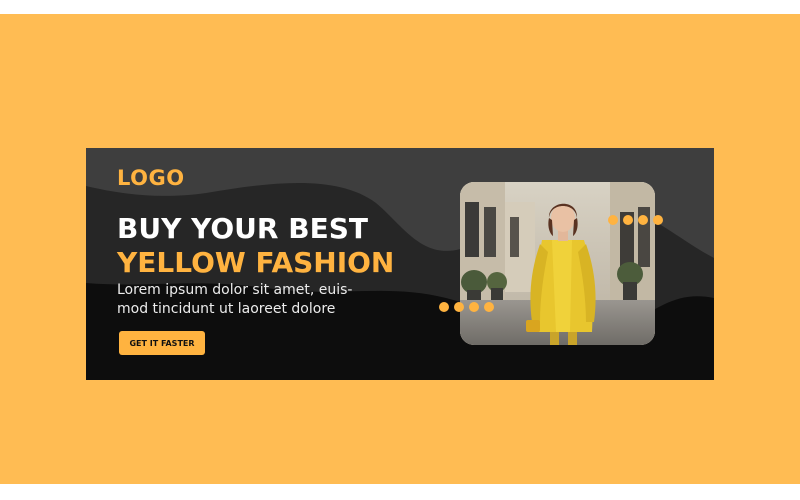  Describe the element at coordinates (242, 228) in the screenshot. I see `headline-line-1: BUY YOUR BEST` at that location.